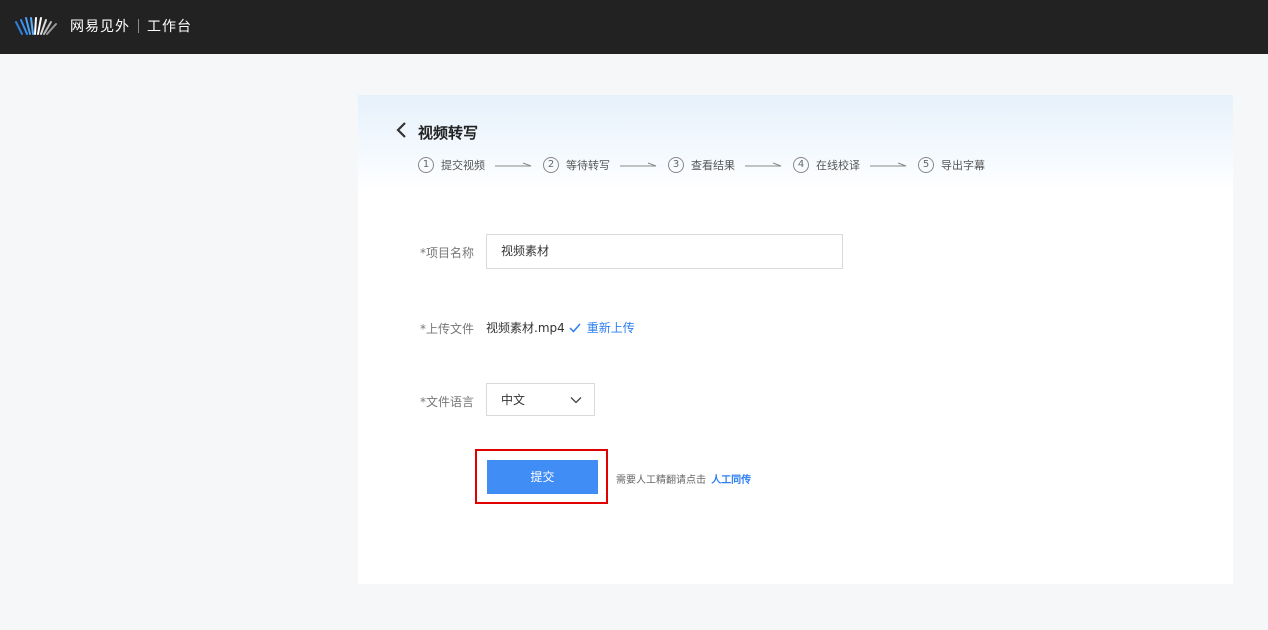 This screenshot has height=630, width=1268. I want to click on step-5: 5 导出字幕, so click(951, 165).